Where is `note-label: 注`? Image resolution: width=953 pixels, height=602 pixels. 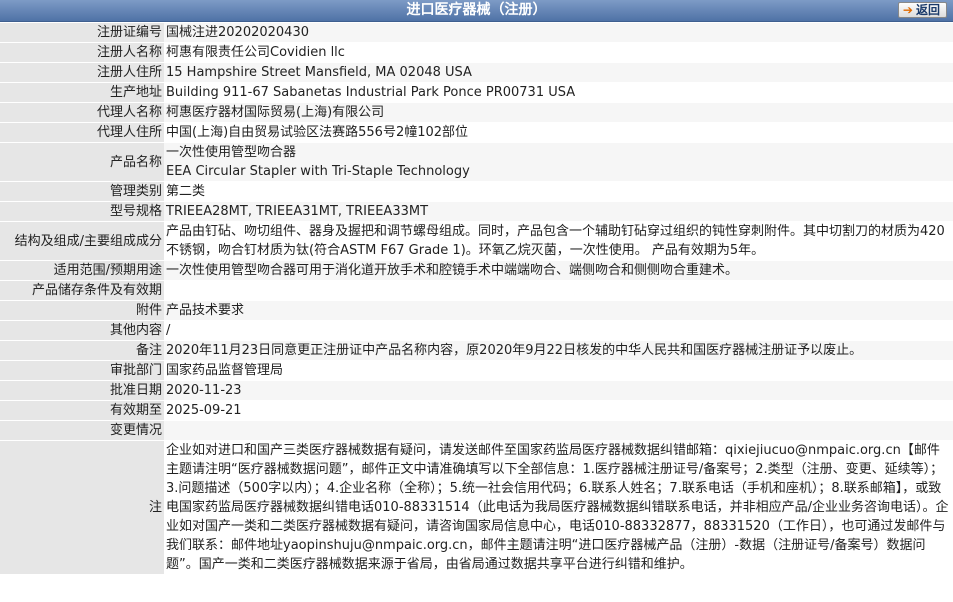 note-label: 注 is located at coordinates (82, 507).